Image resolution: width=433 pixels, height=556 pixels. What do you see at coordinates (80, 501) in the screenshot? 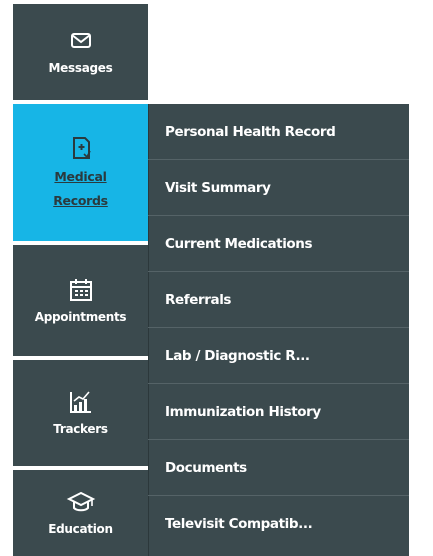
I see `graduation-cap-icon` at bounding box center [80, 501].